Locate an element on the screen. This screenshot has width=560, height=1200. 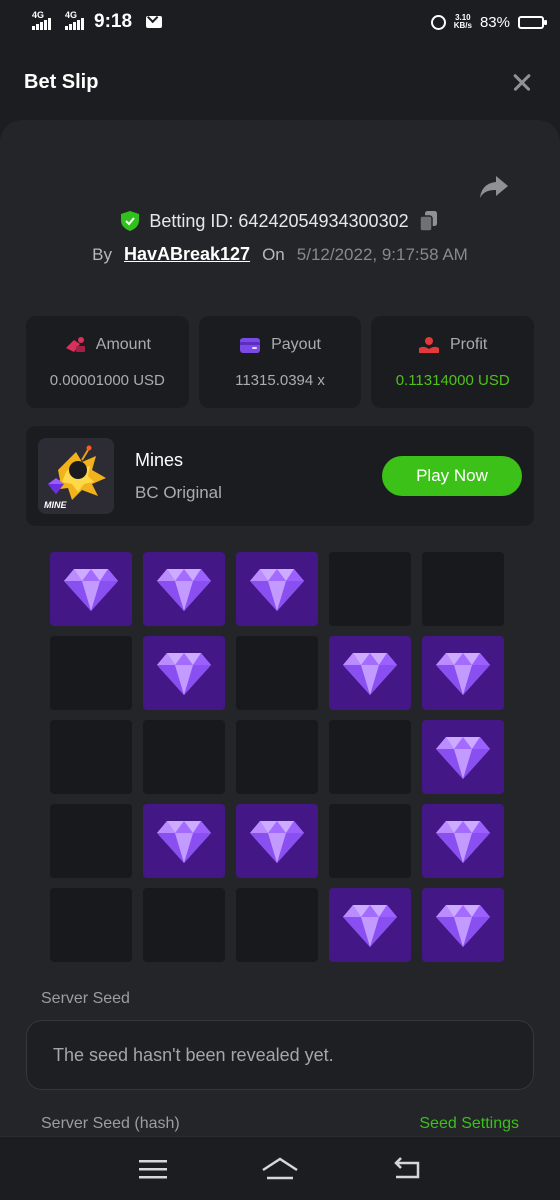
verified-shield-icon is located at coordinates (130, 221).